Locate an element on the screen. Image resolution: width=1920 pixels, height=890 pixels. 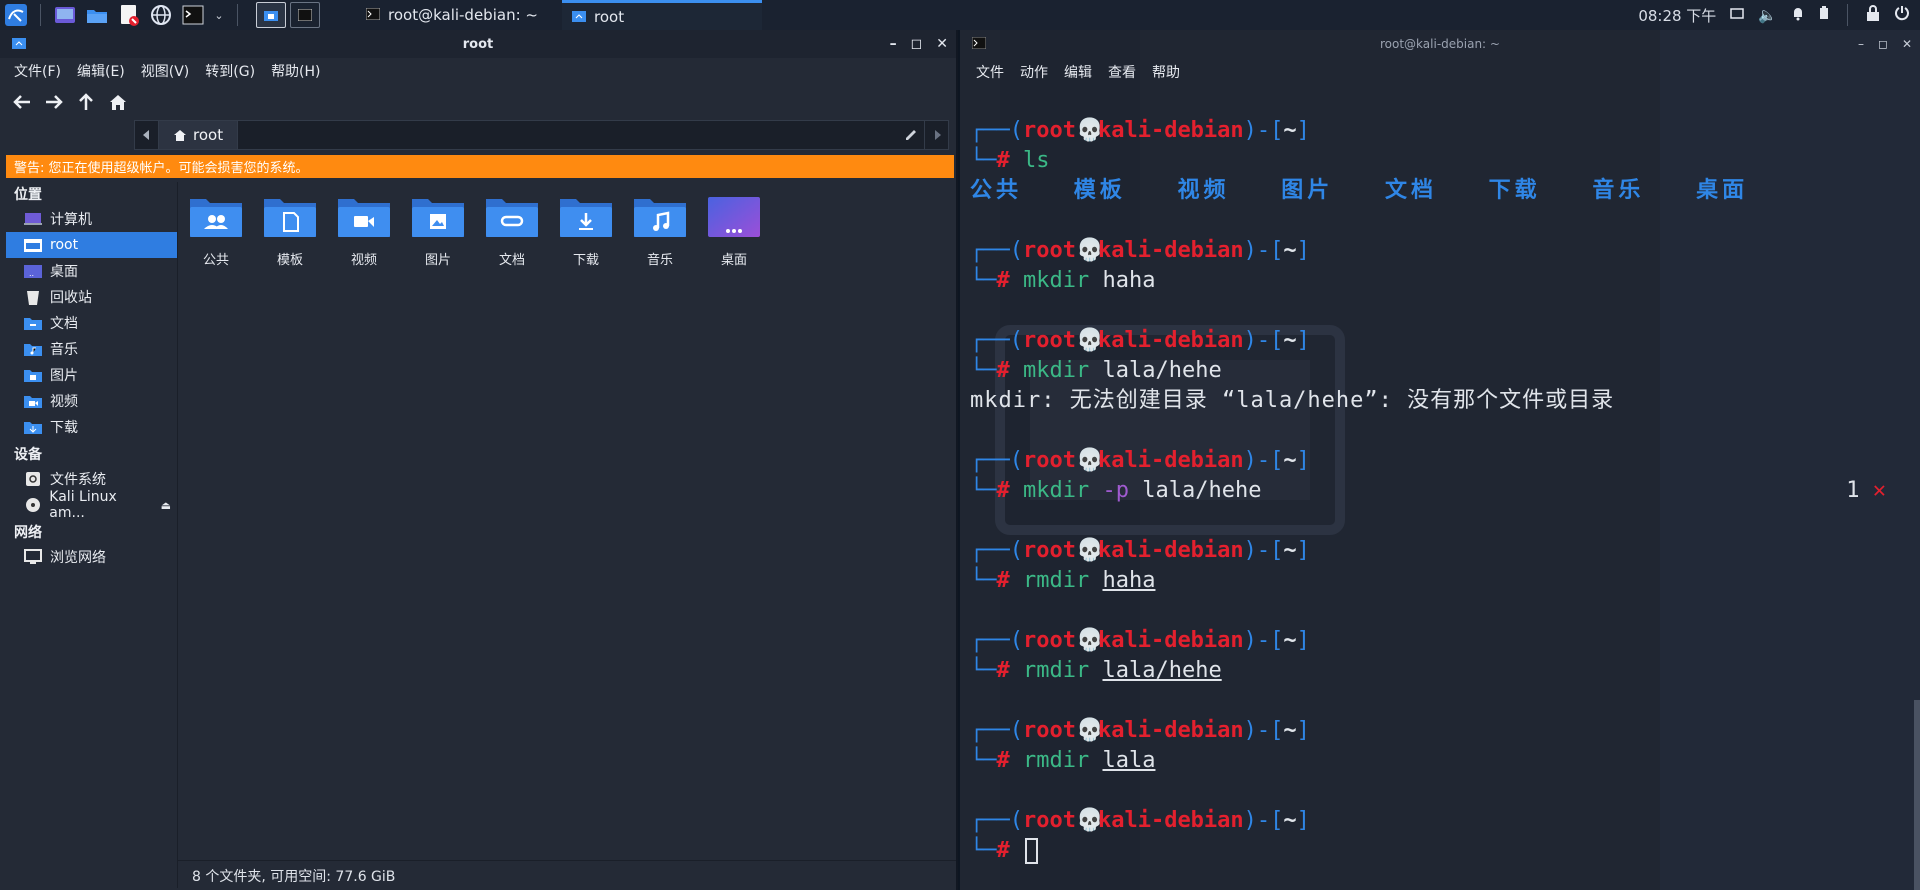
workspace-switcher is located at coordinates (288, 15).